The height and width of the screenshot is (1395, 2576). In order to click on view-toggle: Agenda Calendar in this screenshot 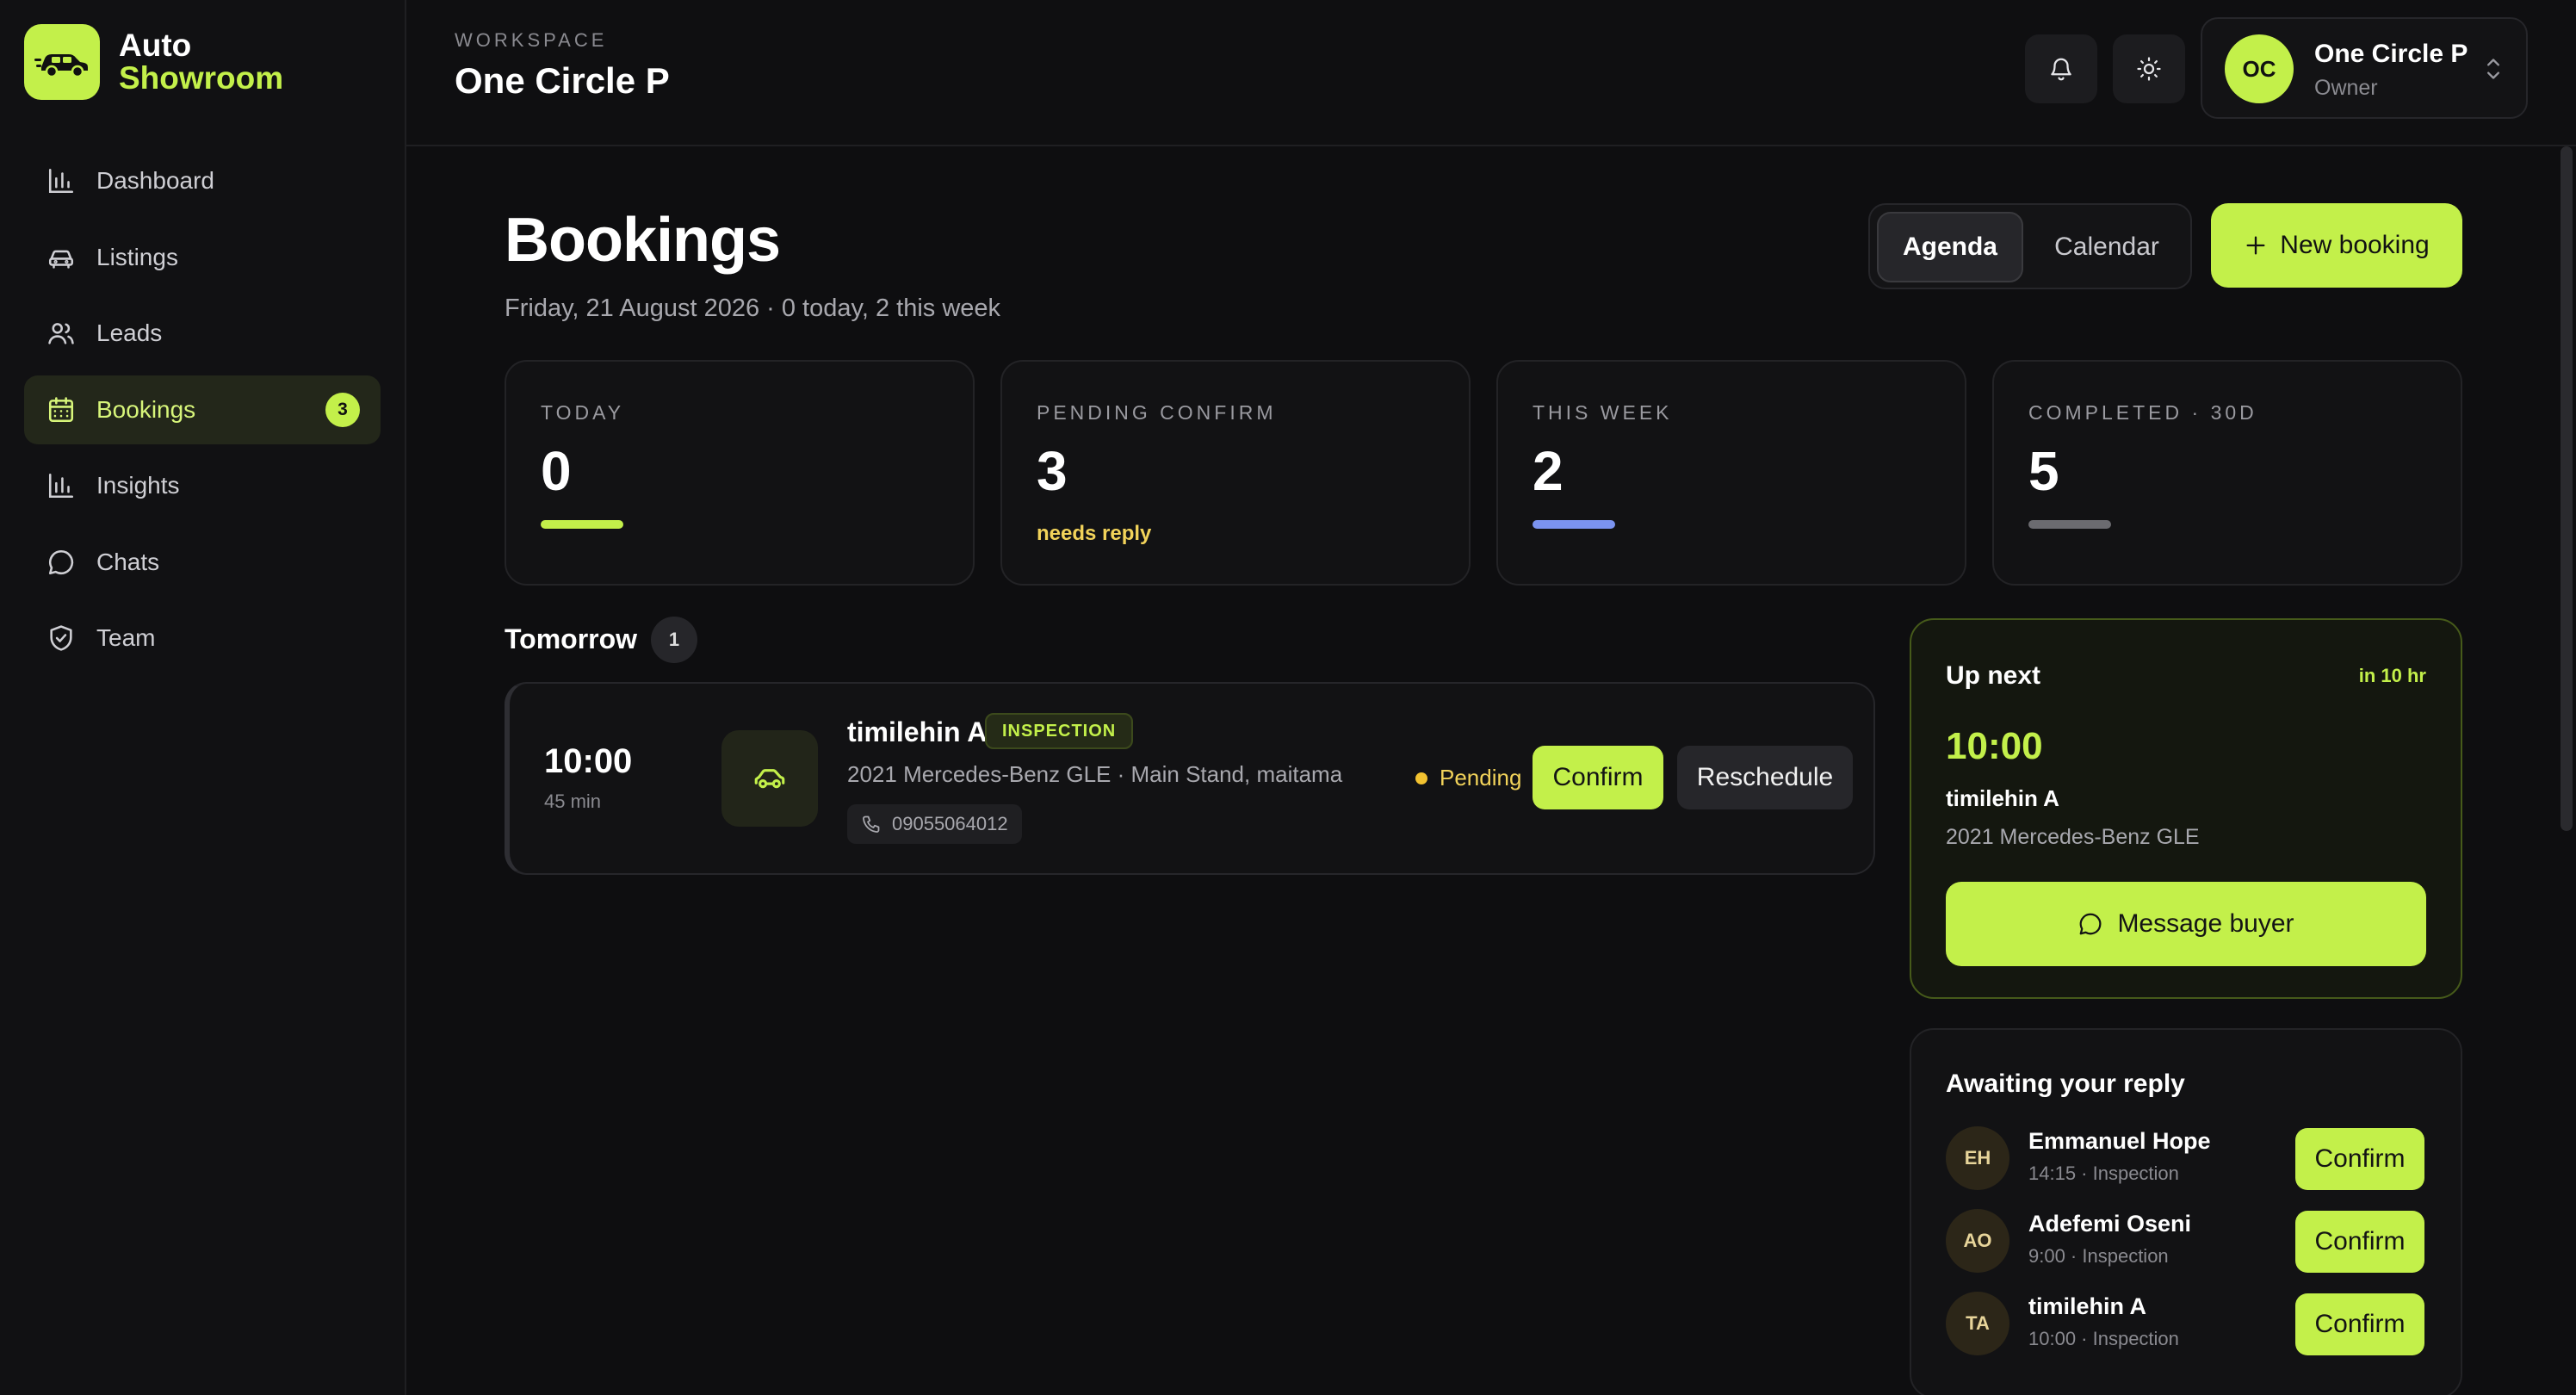, I will do `click(2030, 246)`.